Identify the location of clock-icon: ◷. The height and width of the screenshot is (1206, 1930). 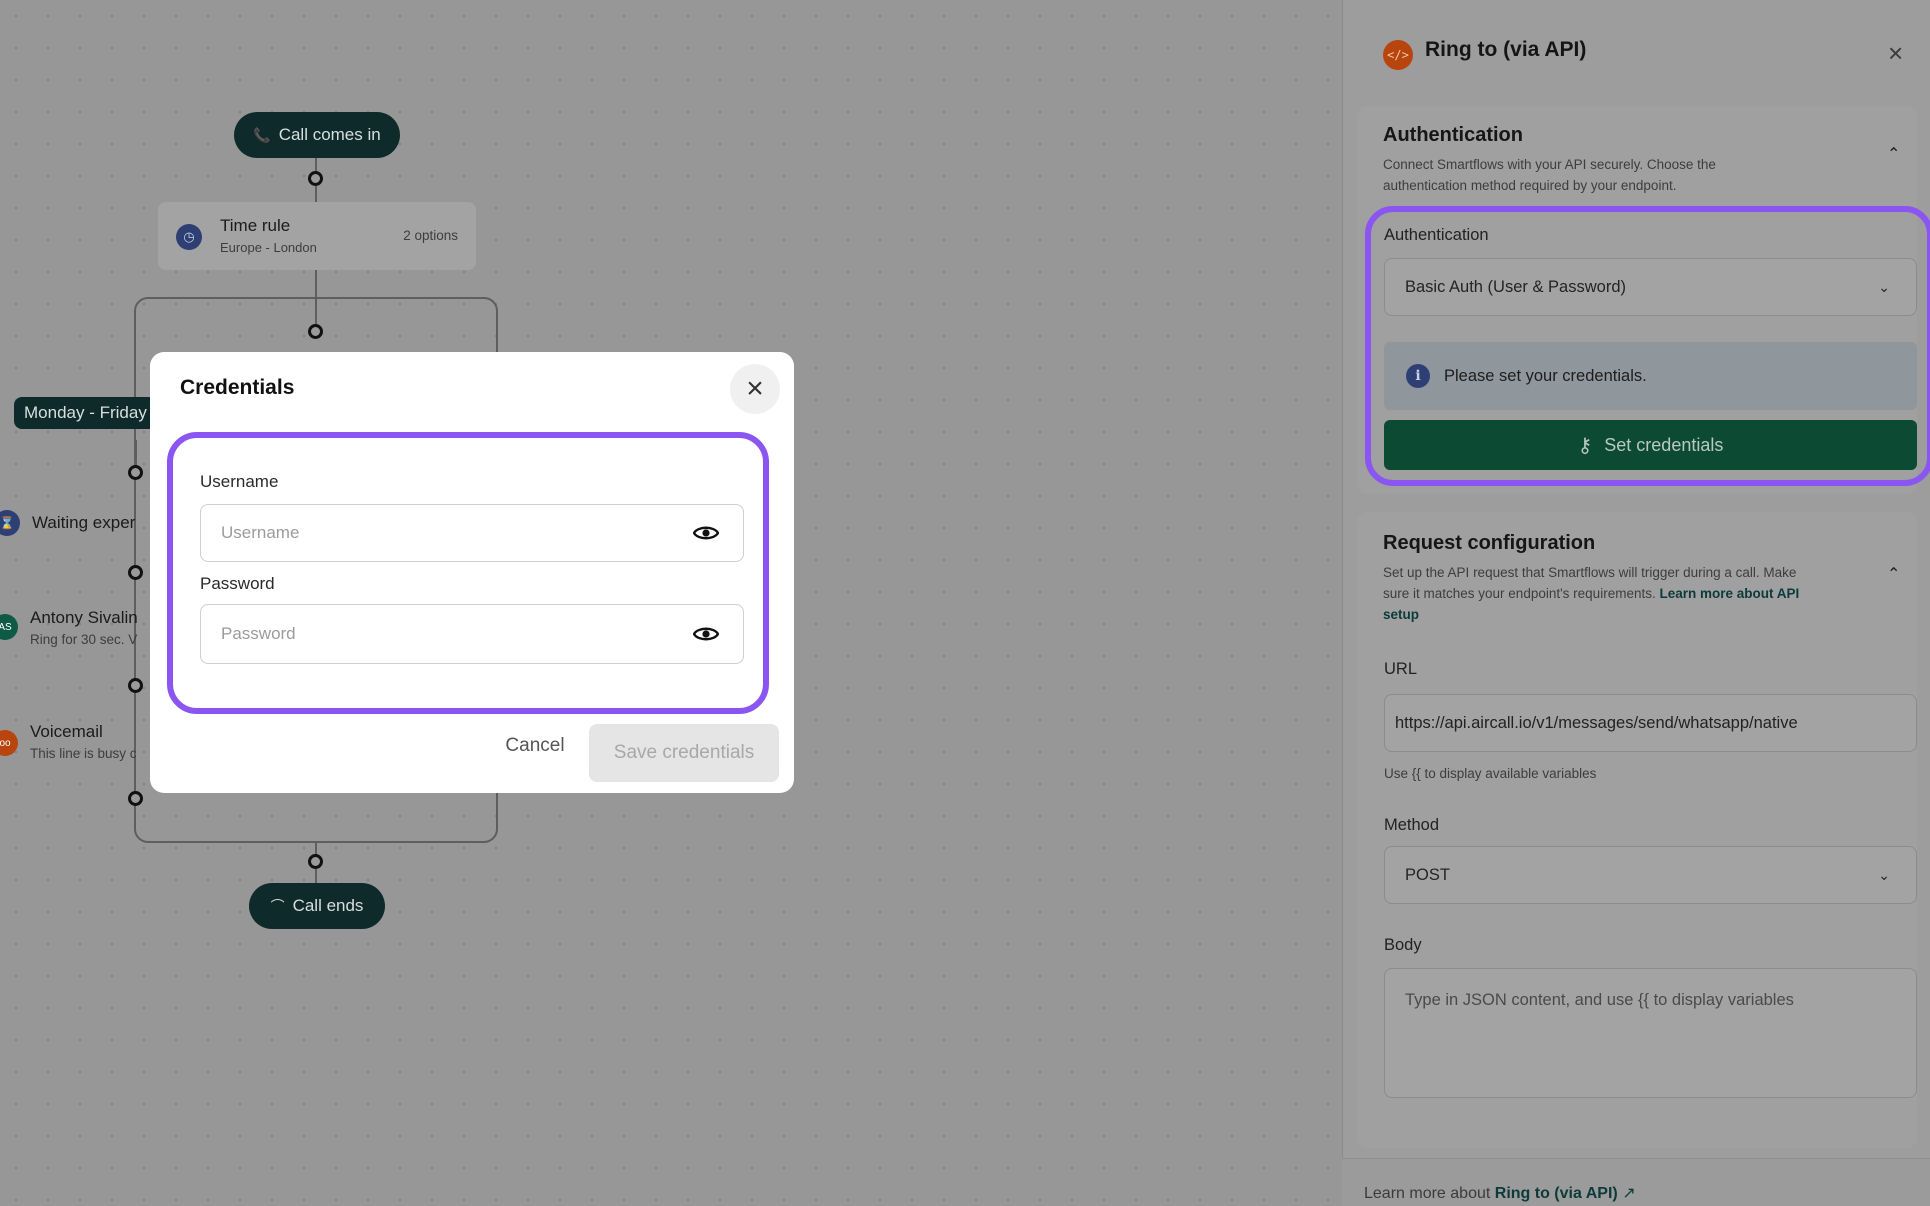
(189, 237).